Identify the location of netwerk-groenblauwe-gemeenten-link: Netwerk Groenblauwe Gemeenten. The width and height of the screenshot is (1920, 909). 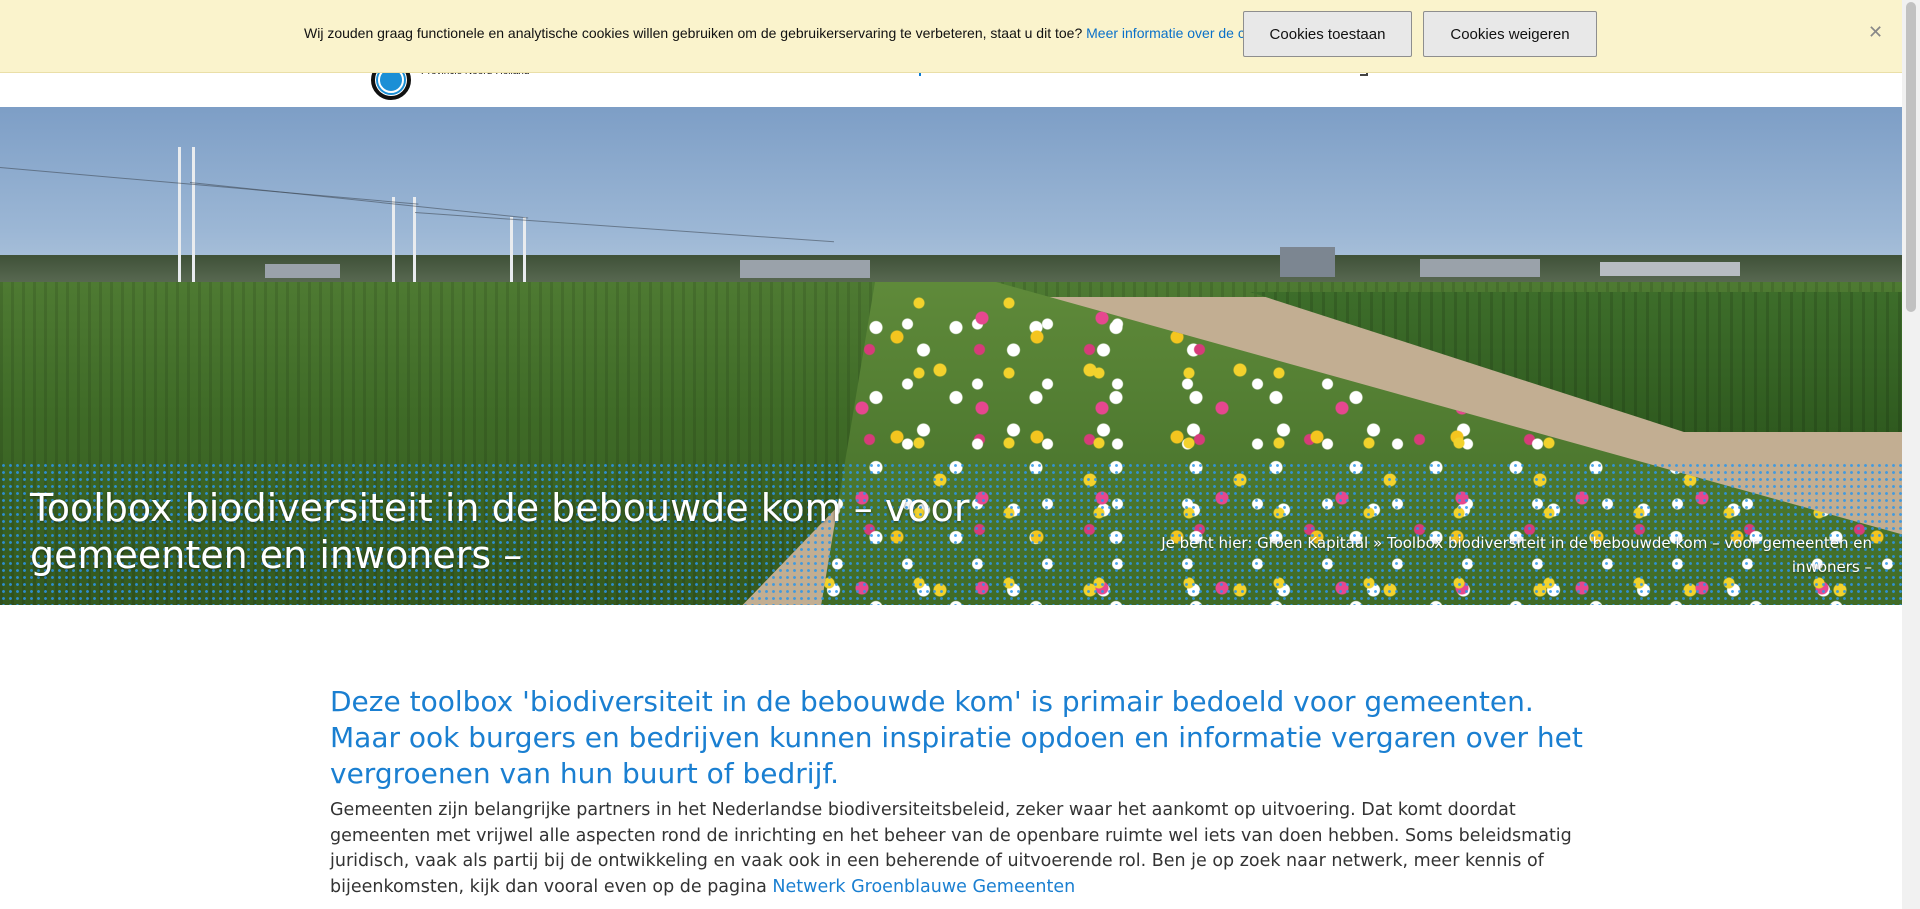
(923, 887).